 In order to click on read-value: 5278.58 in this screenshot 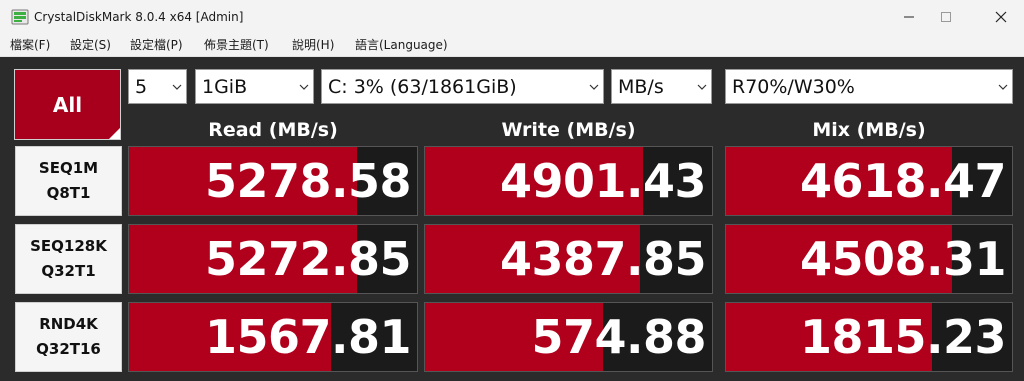, I will do `click(308, 181)`.